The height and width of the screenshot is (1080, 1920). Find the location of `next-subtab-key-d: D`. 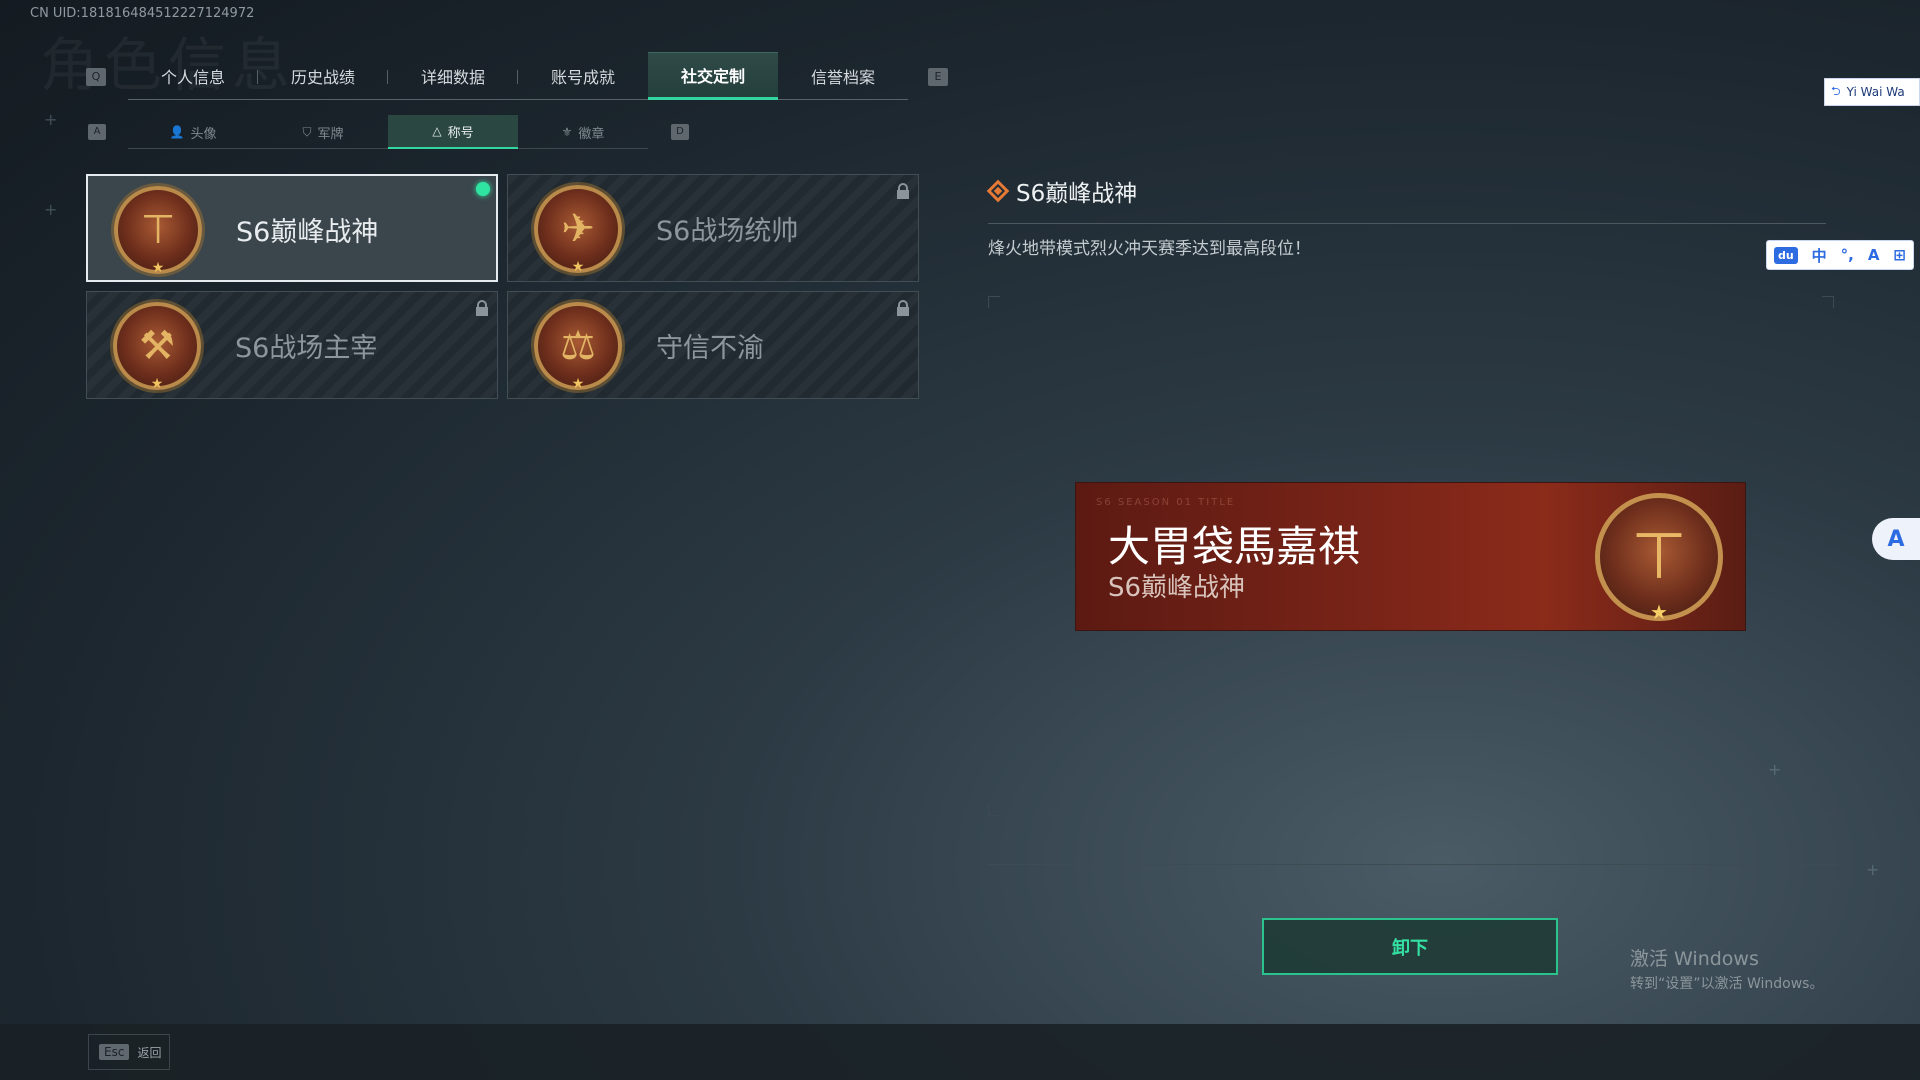

next-subtab-key-d: D is located at coordinates (680, 132).